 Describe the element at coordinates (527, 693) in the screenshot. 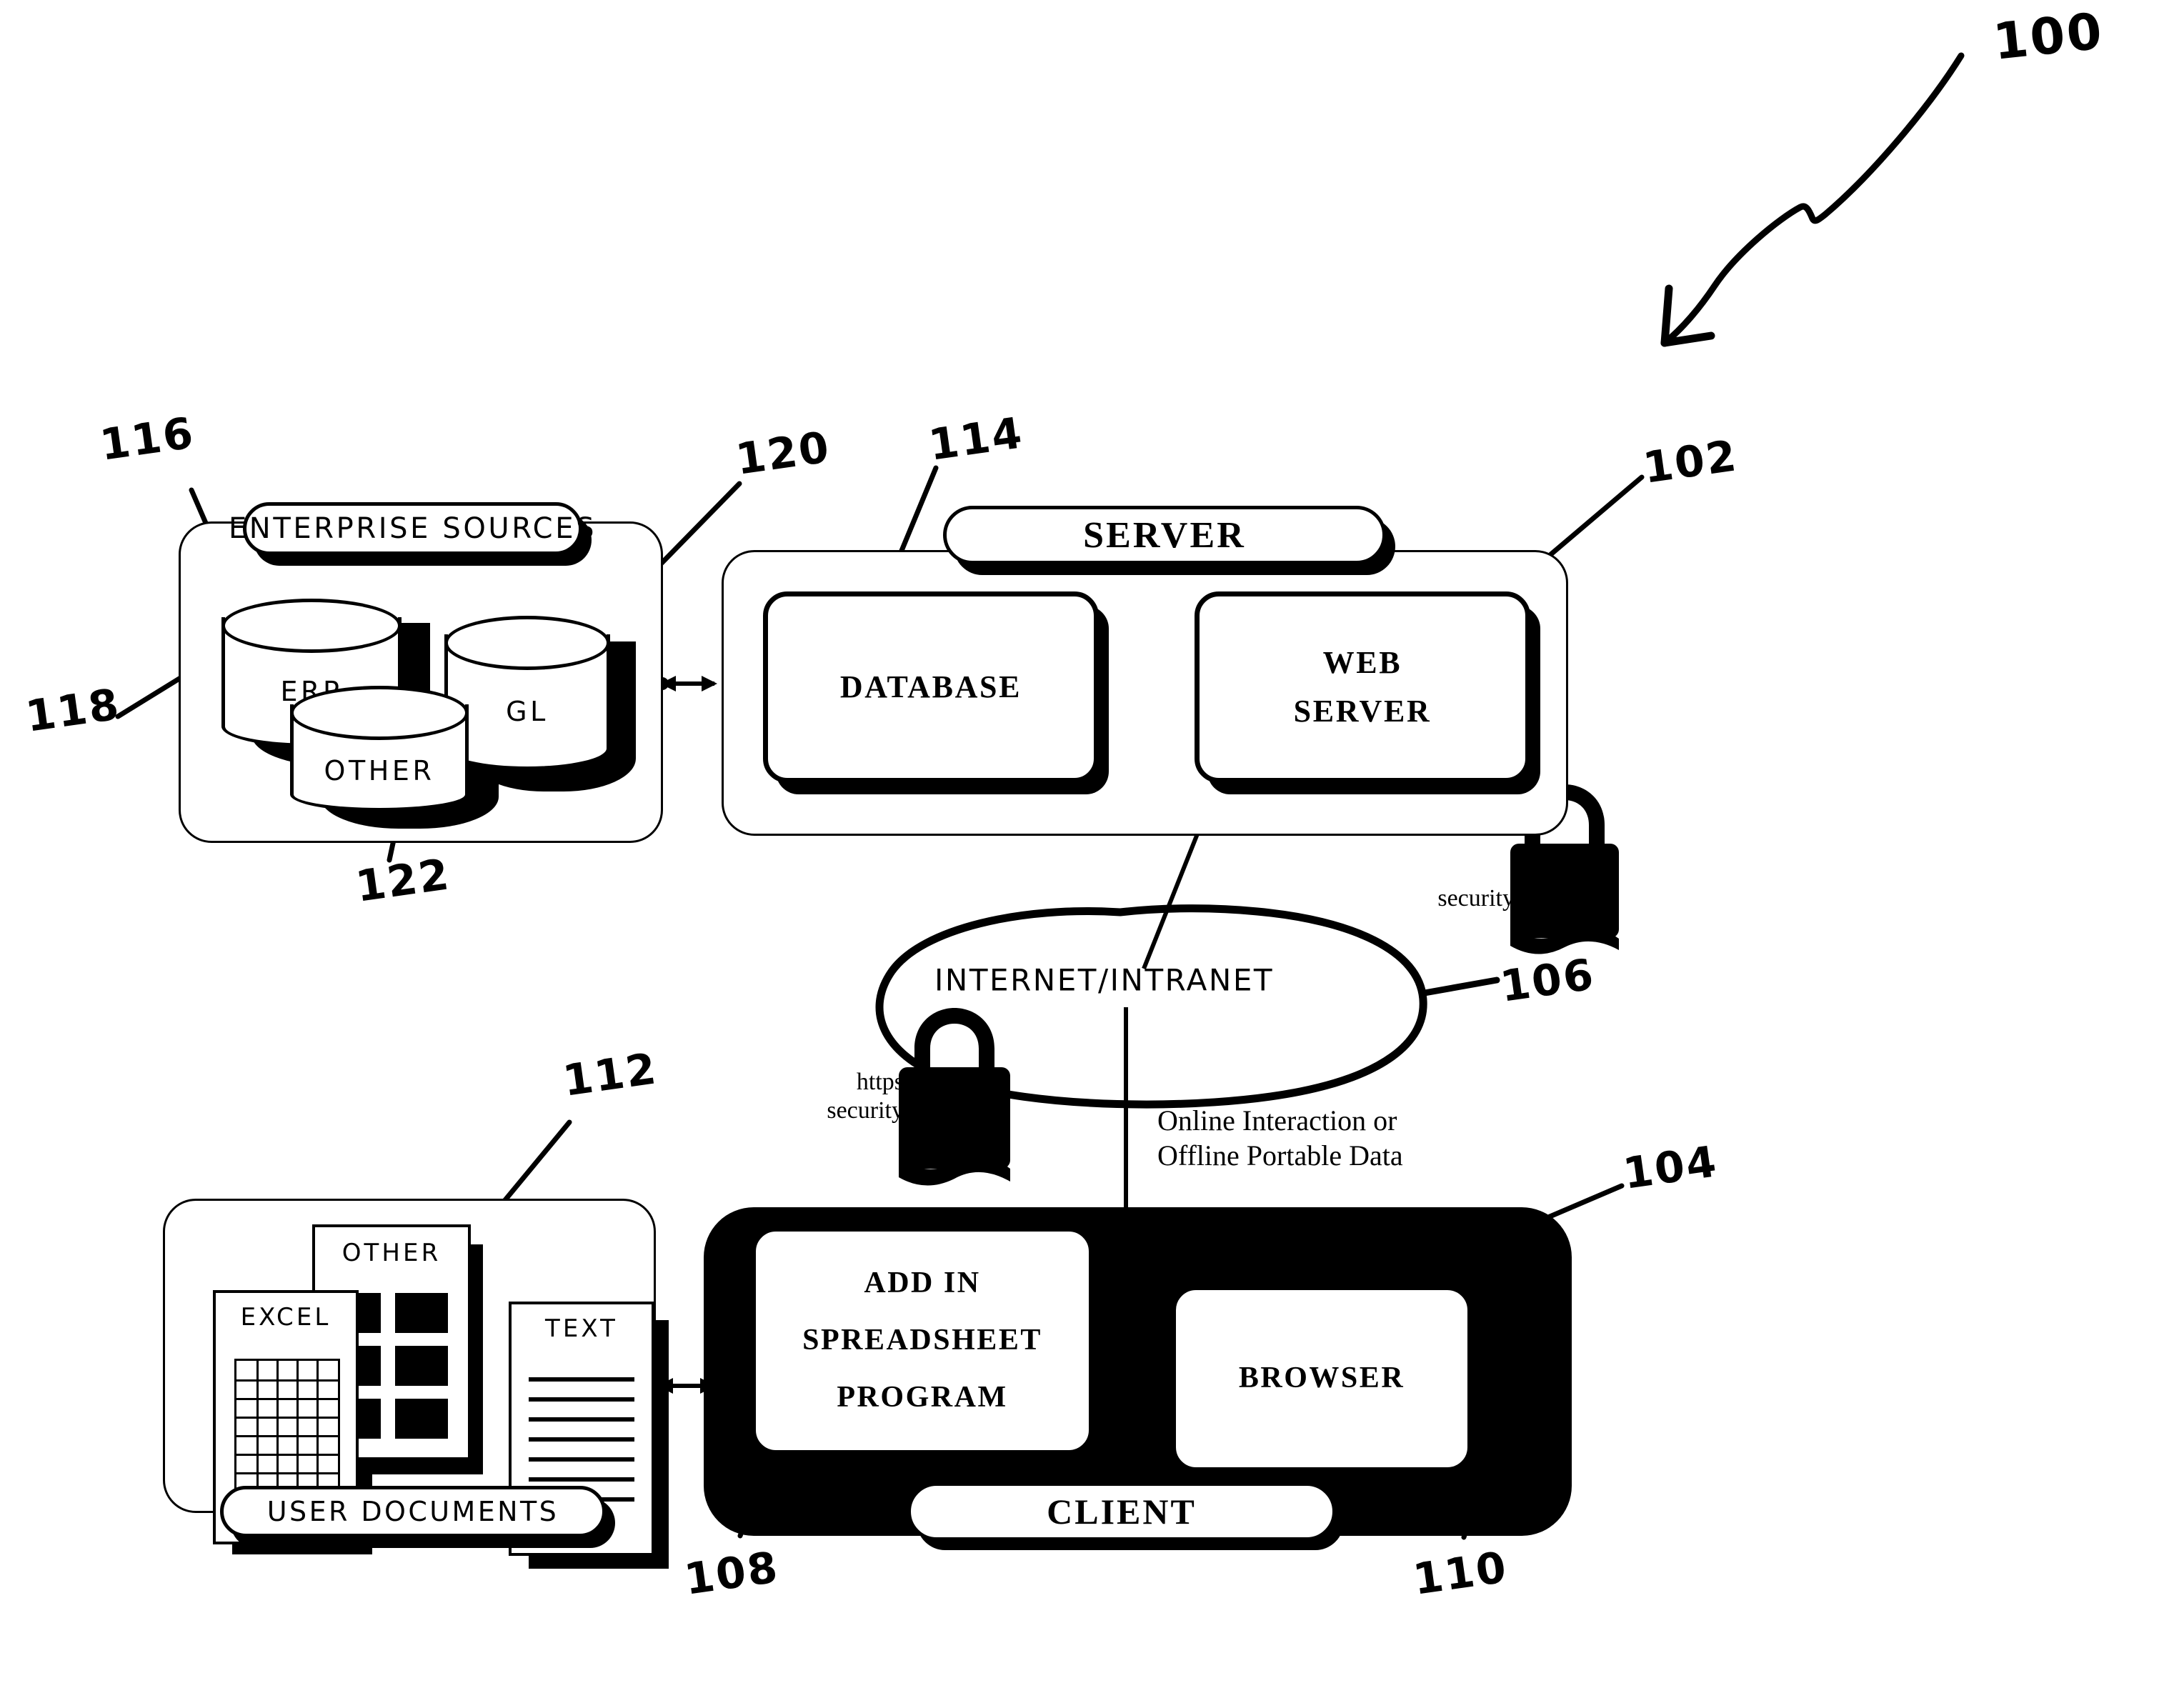

I see `database-cylinder-gl: GL` at that location.